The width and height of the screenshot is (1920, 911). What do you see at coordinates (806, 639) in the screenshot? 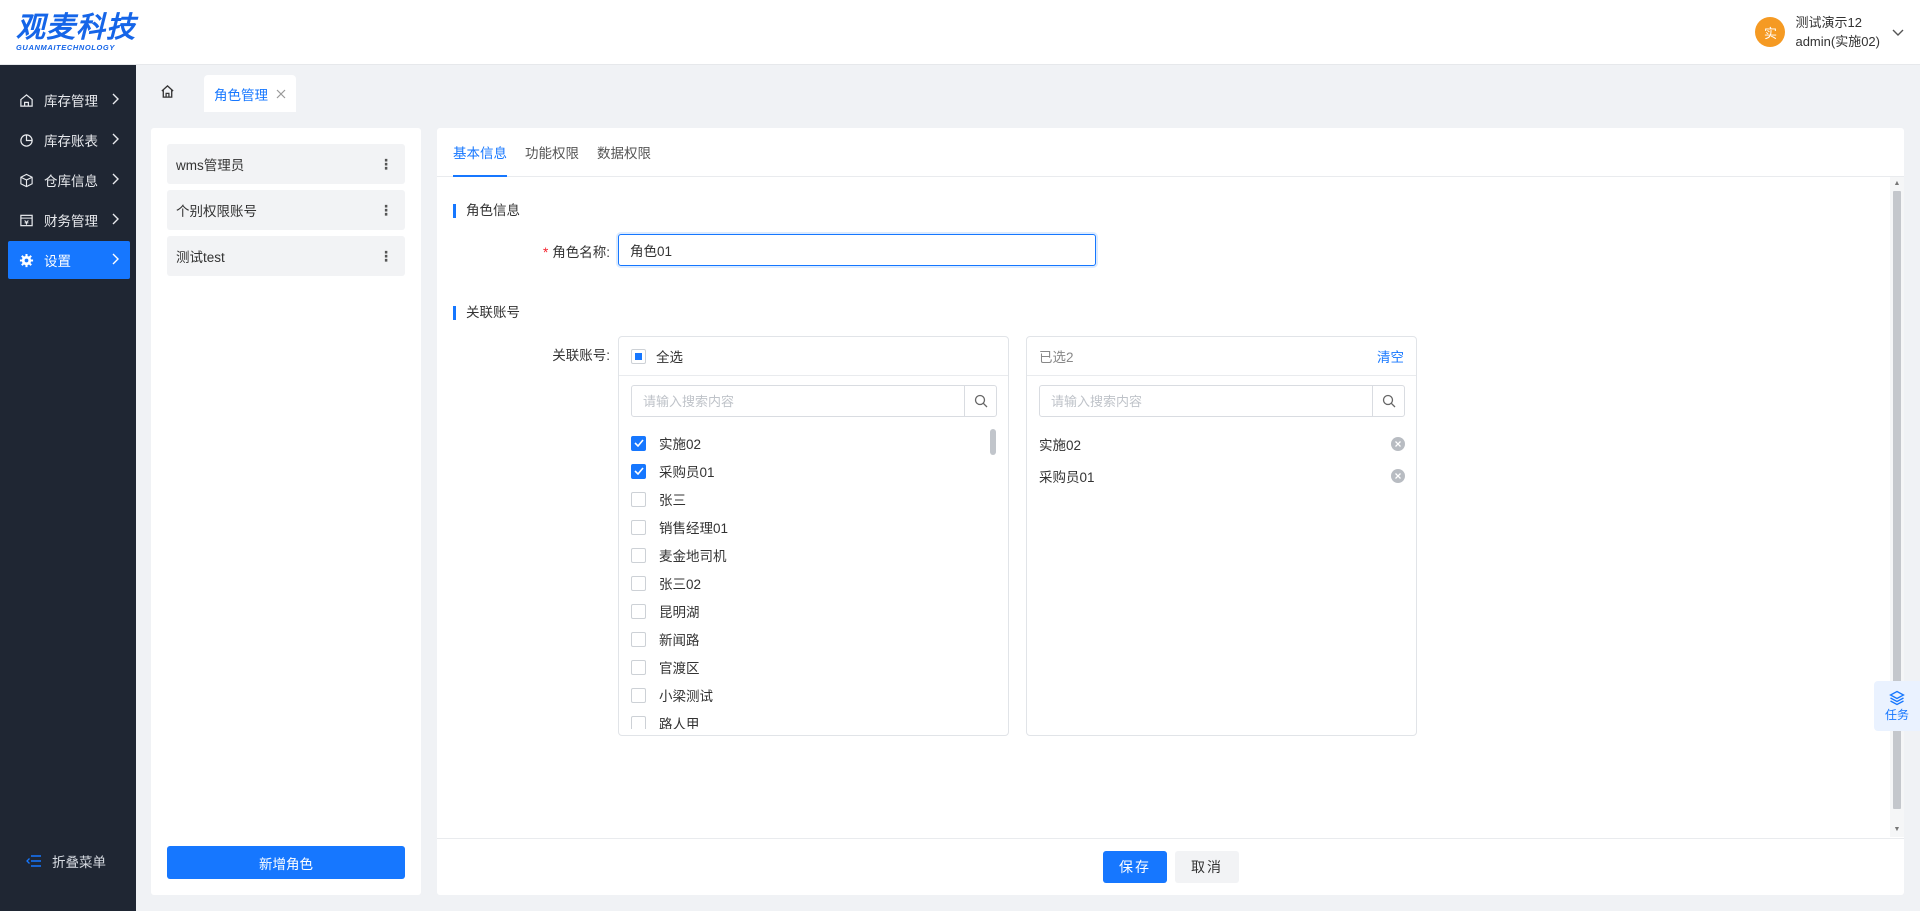
I see `list-item: 新闻路` at bounding box center [806, 639].